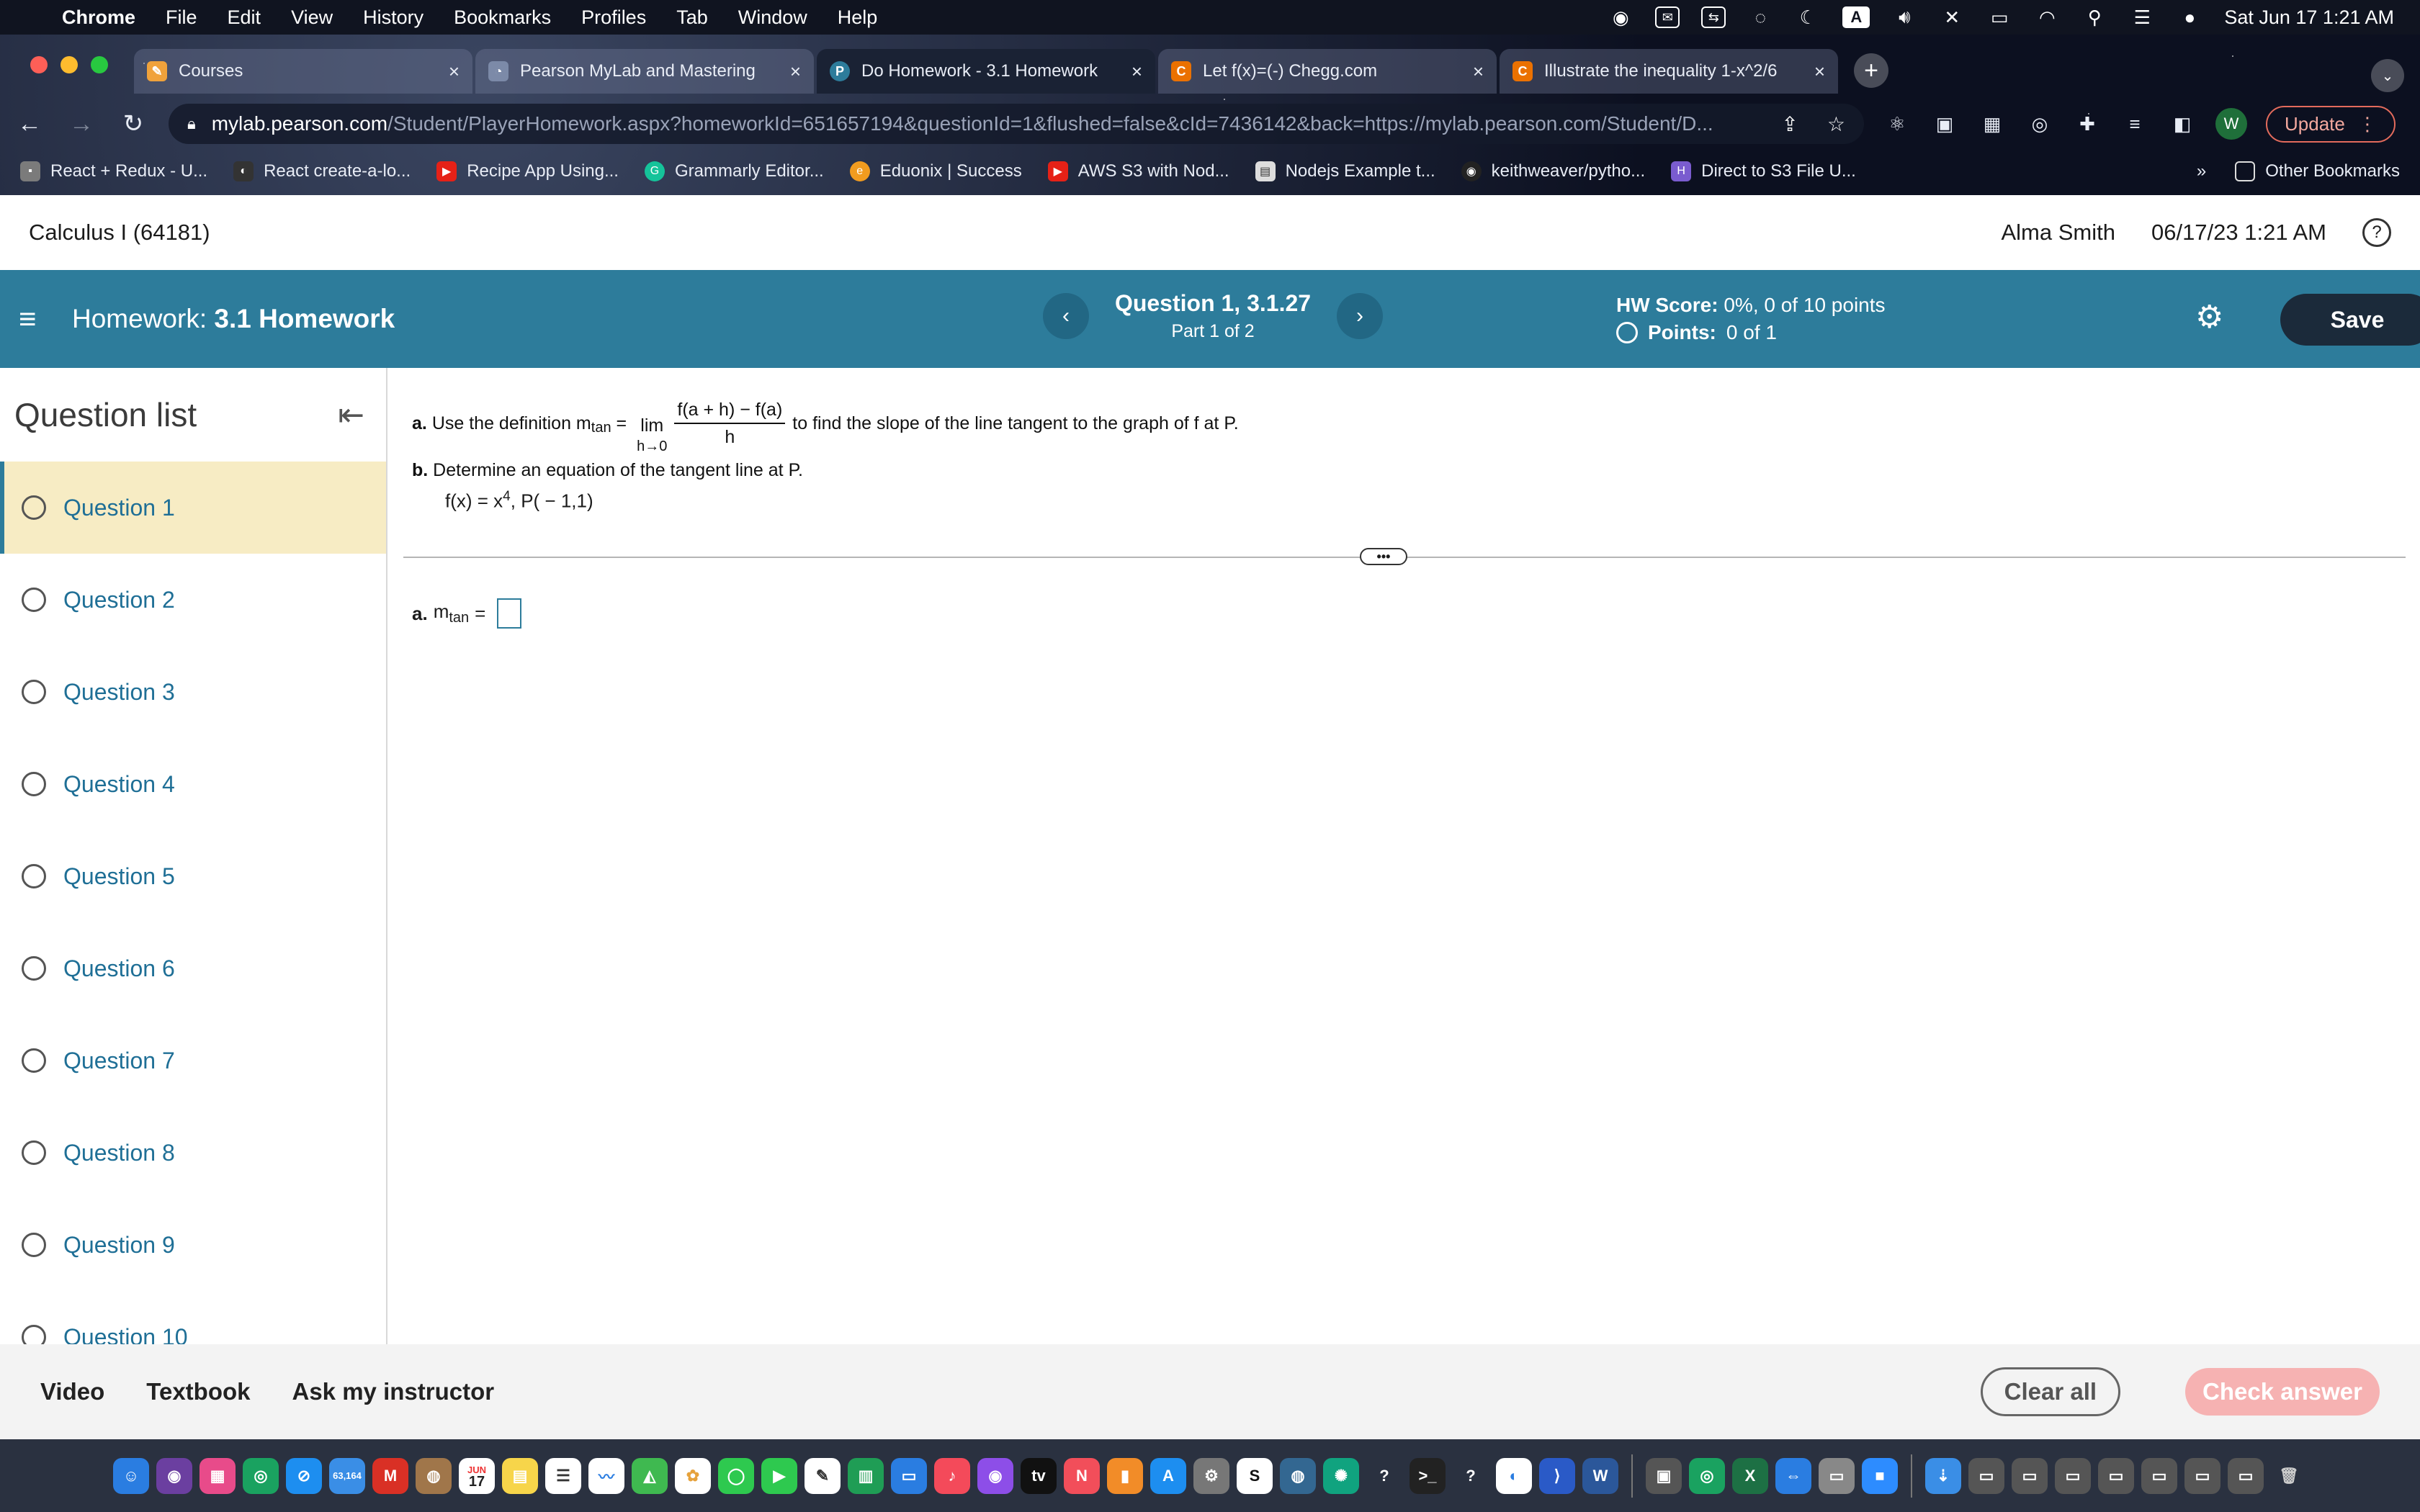  I want to click on ask-instructor-link: Ask my instructor, so click(393, 1391).